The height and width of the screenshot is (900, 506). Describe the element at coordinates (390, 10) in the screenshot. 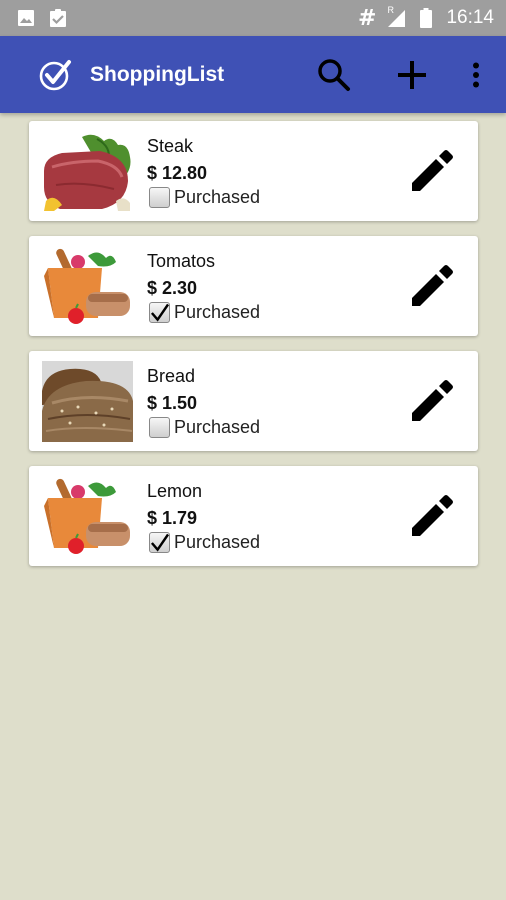

I see `roaming-indicator: R` at that location.